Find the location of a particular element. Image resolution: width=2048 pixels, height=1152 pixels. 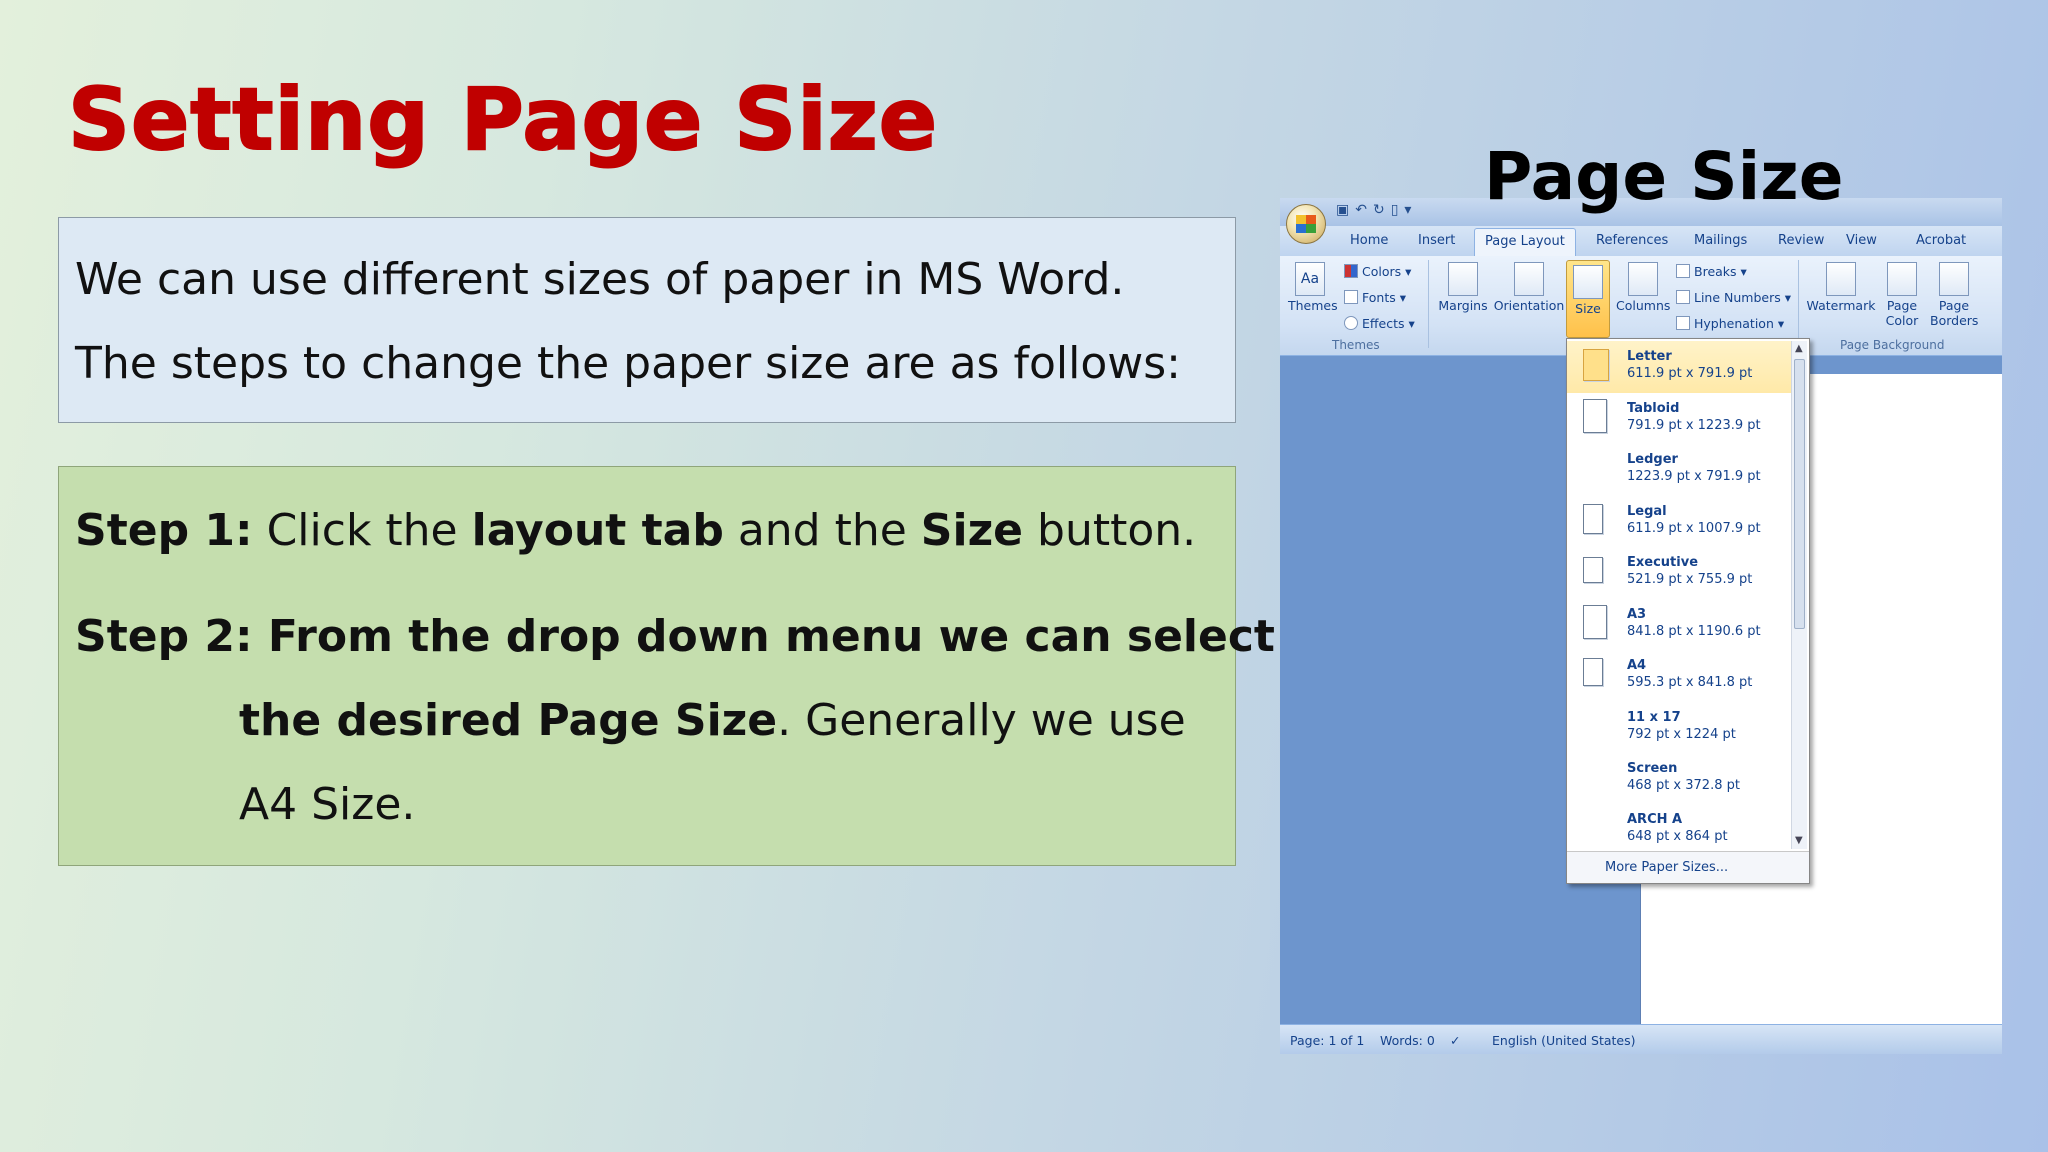

slide-title: Setting Page Size is located at coordinates (503, 120).